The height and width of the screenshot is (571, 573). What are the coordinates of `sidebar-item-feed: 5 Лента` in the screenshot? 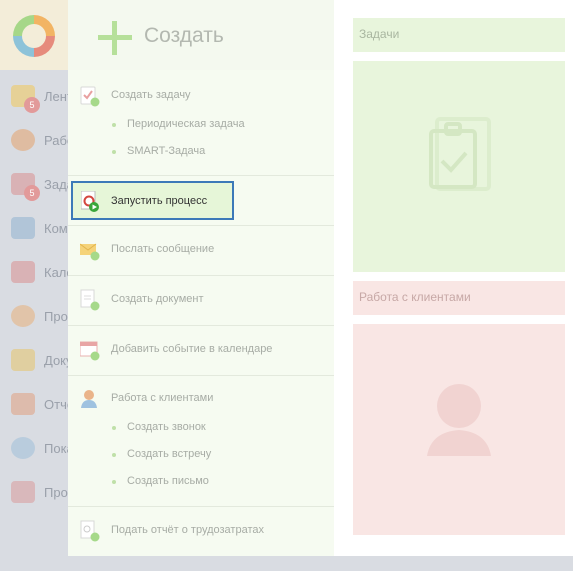 It's located at (34, 97).